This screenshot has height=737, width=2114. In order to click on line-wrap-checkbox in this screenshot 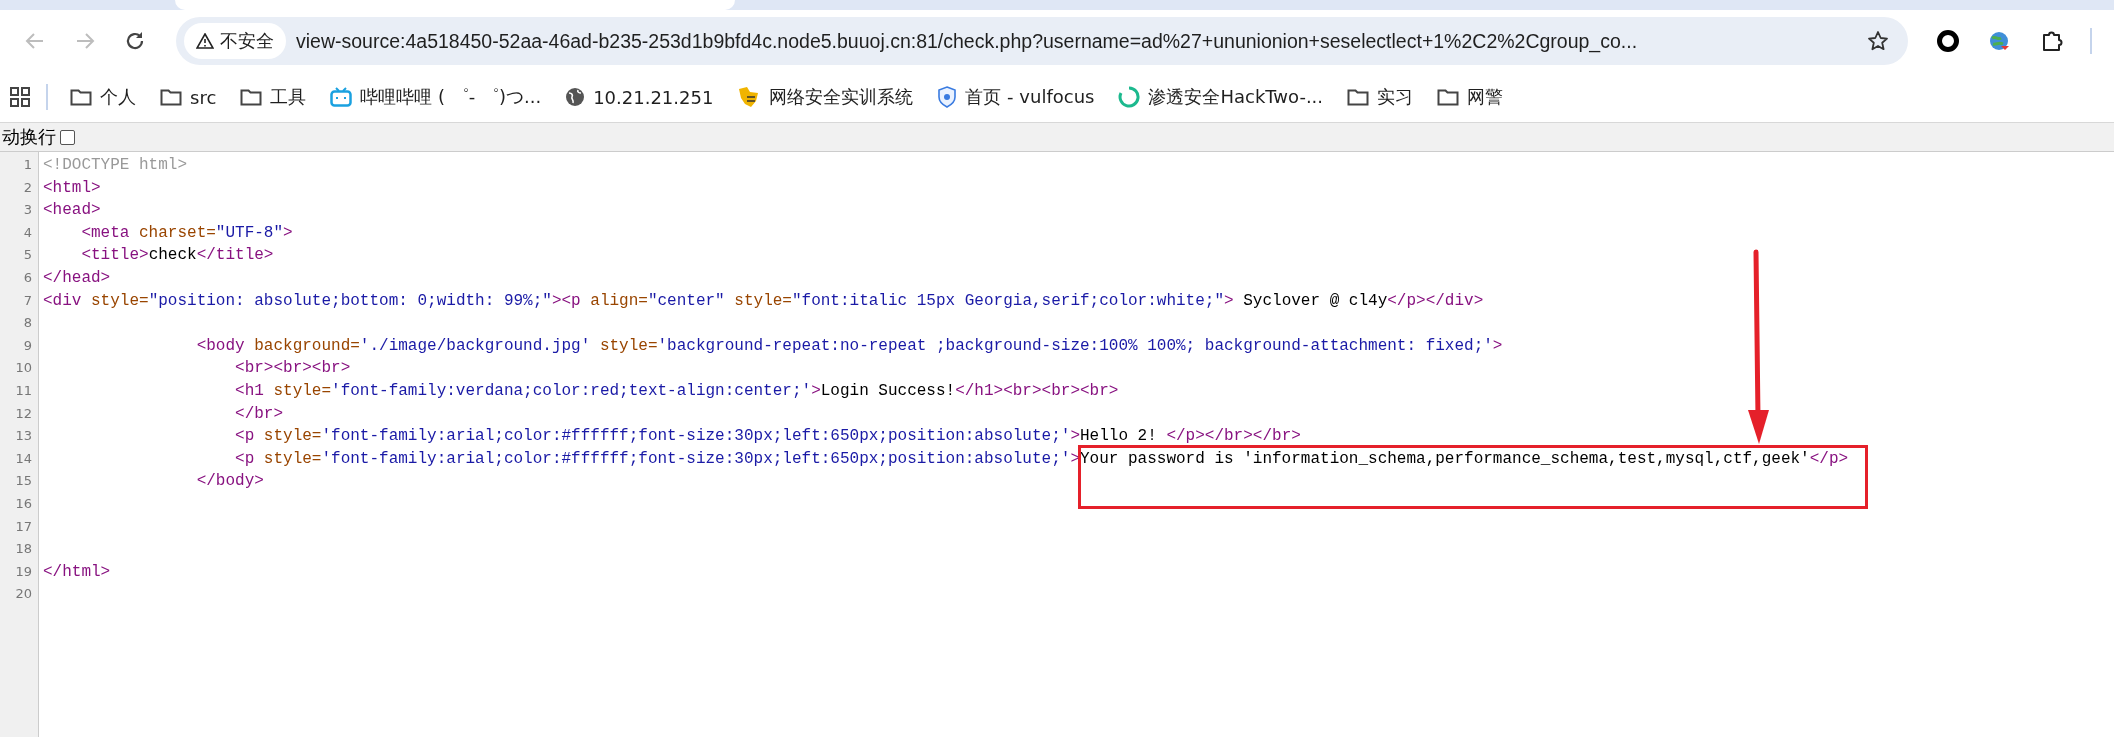, I will do `click(67, 137)`.